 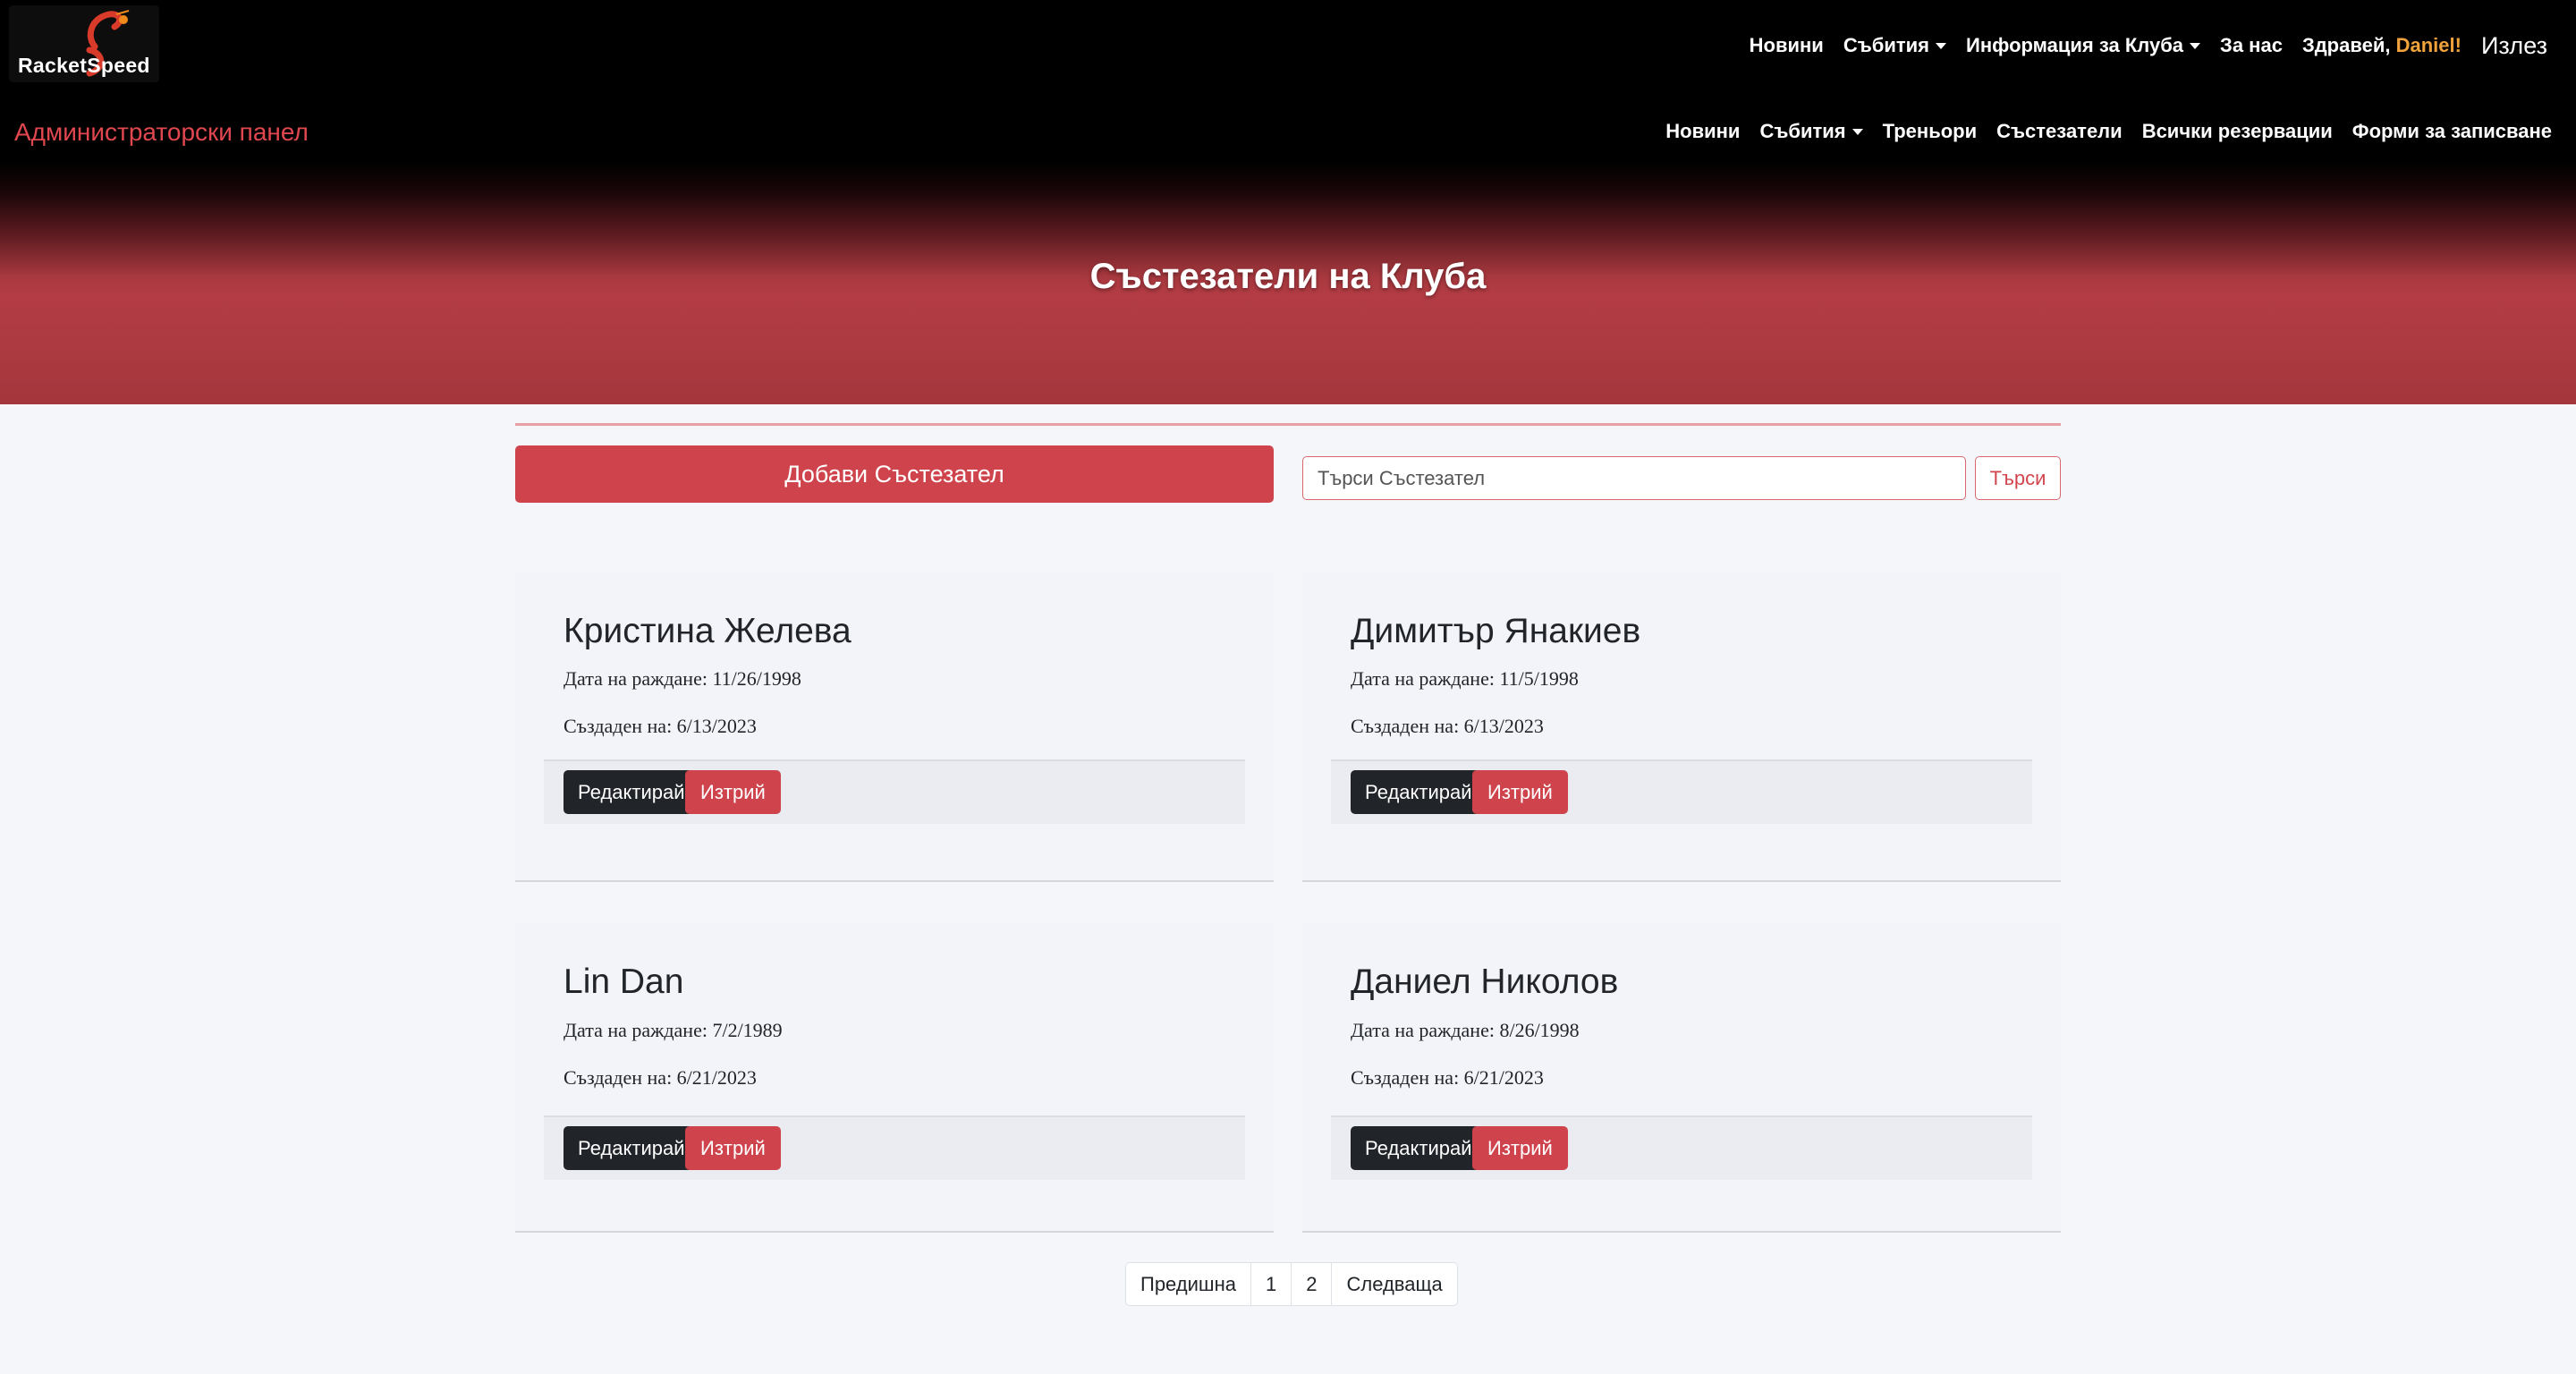 What do you see at coordinates (1270, 1284) in the screenshot?
I see `pagination-page-1: 1` at bounding box center [1270, 1284].